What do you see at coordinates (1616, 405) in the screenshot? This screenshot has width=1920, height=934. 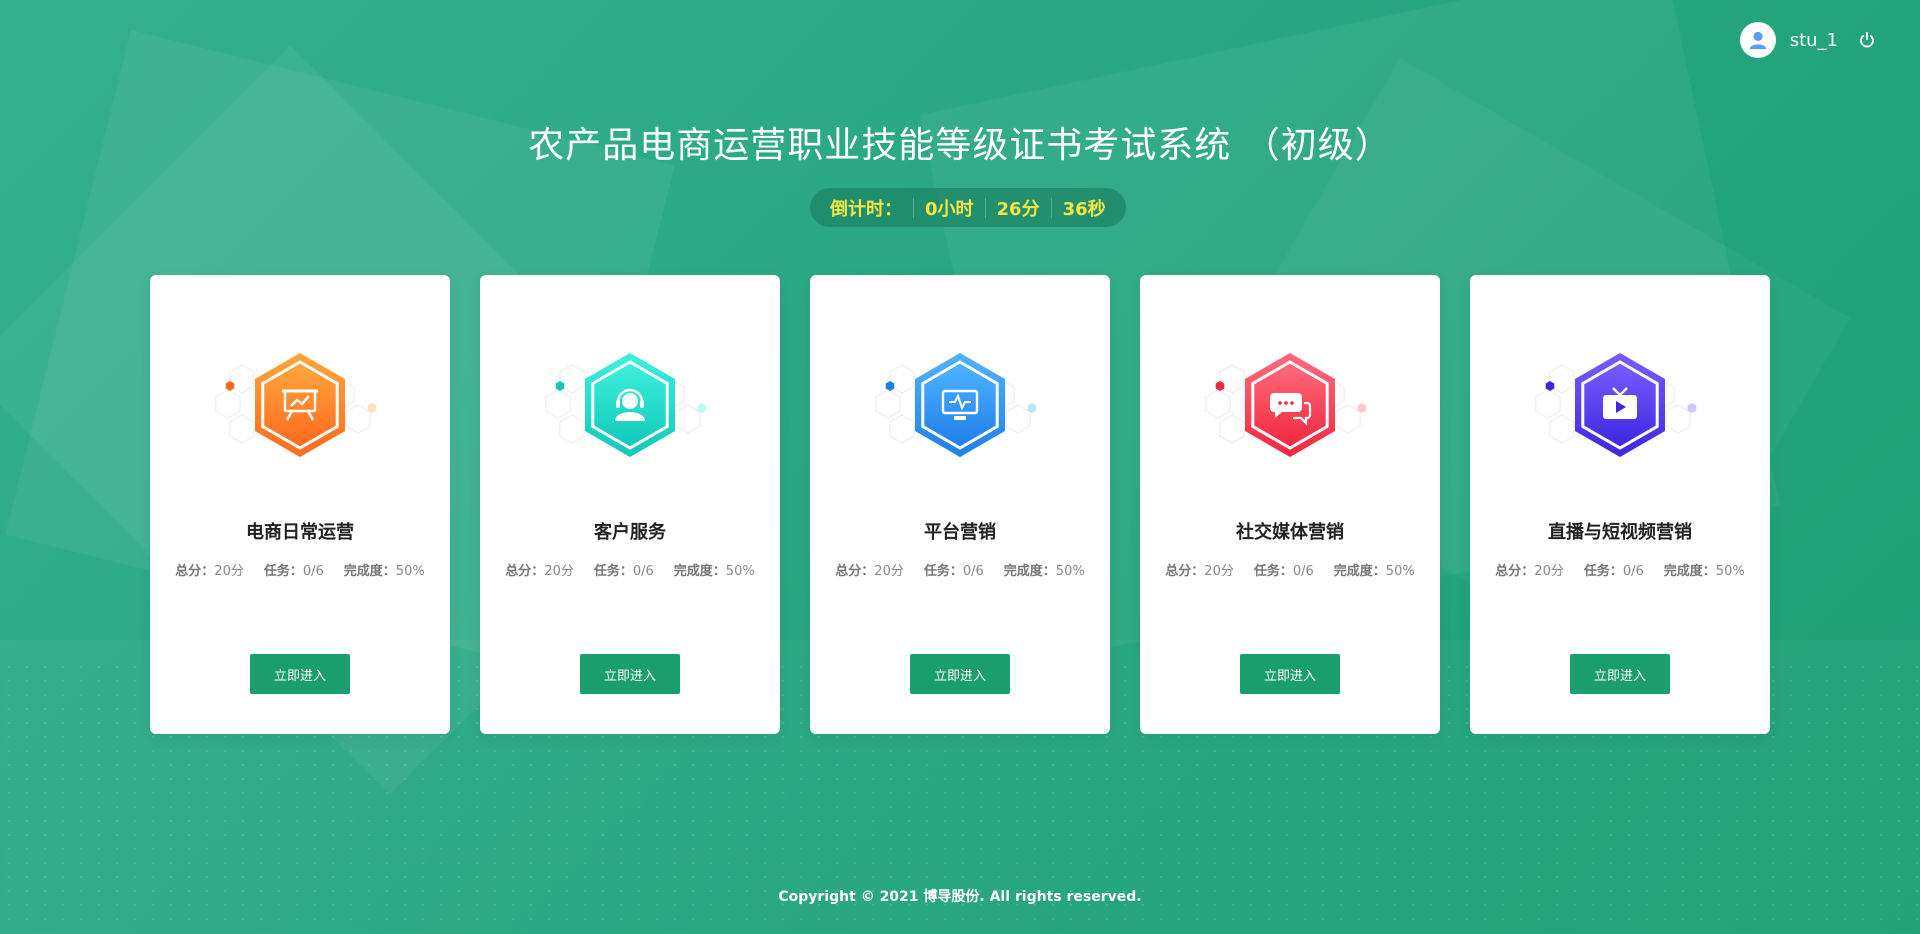 I see `tv-play-icon` at bounding box center [1616, 405].